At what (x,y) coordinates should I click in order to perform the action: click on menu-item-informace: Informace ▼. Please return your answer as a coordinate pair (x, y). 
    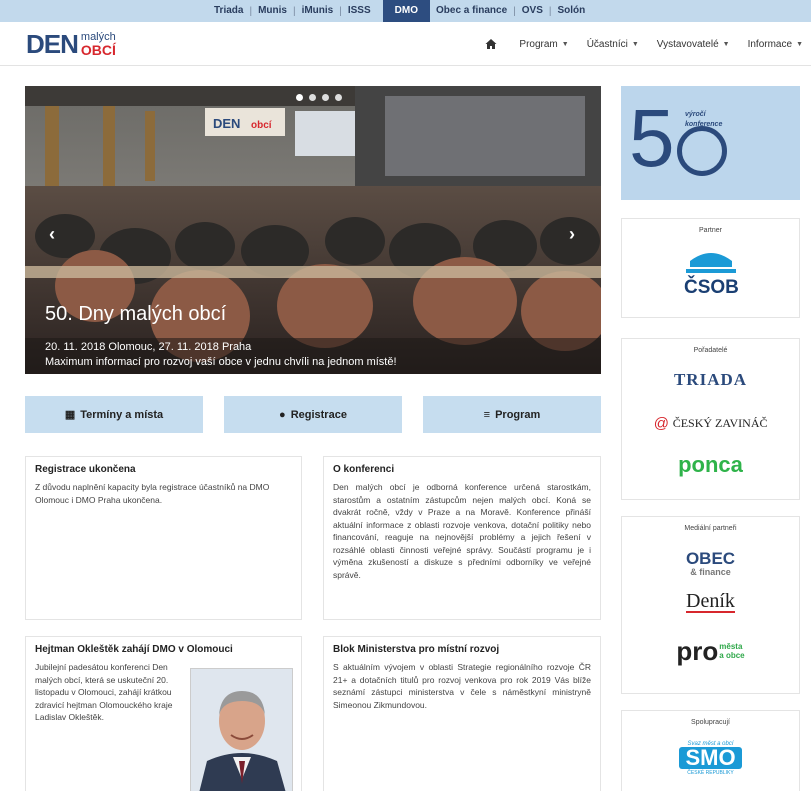
    Looking at the image, I should click on (775, 44).